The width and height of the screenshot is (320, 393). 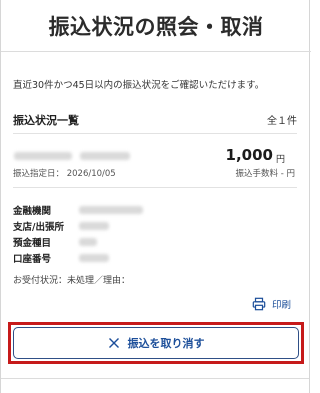 I want to click on print-button: 印刷, so click(x=271, y=304).